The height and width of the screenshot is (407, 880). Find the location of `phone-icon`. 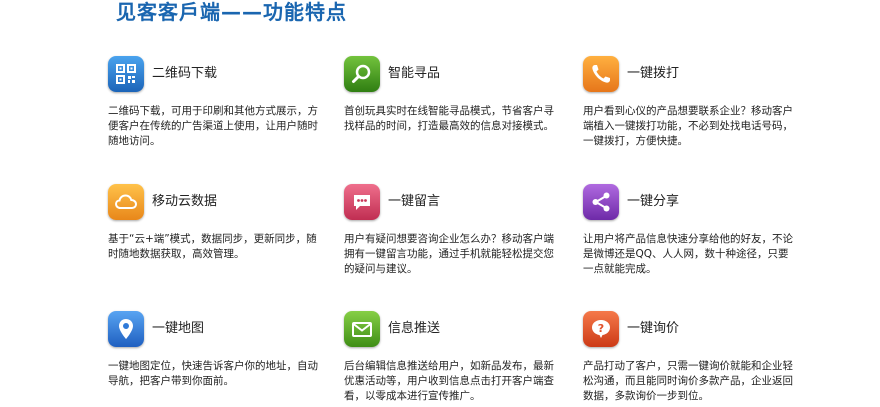

phone-icon is located at coordinates (601, 74).